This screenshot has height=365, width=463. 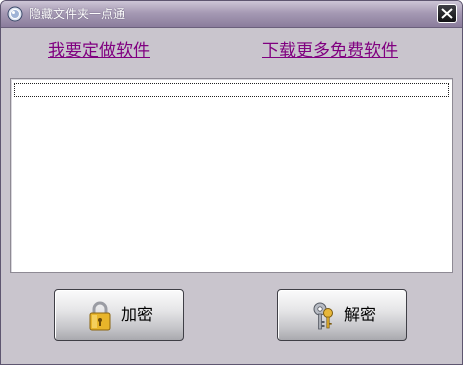 I want to click on decrypt-button: 解密, so click(x=342, y=315).